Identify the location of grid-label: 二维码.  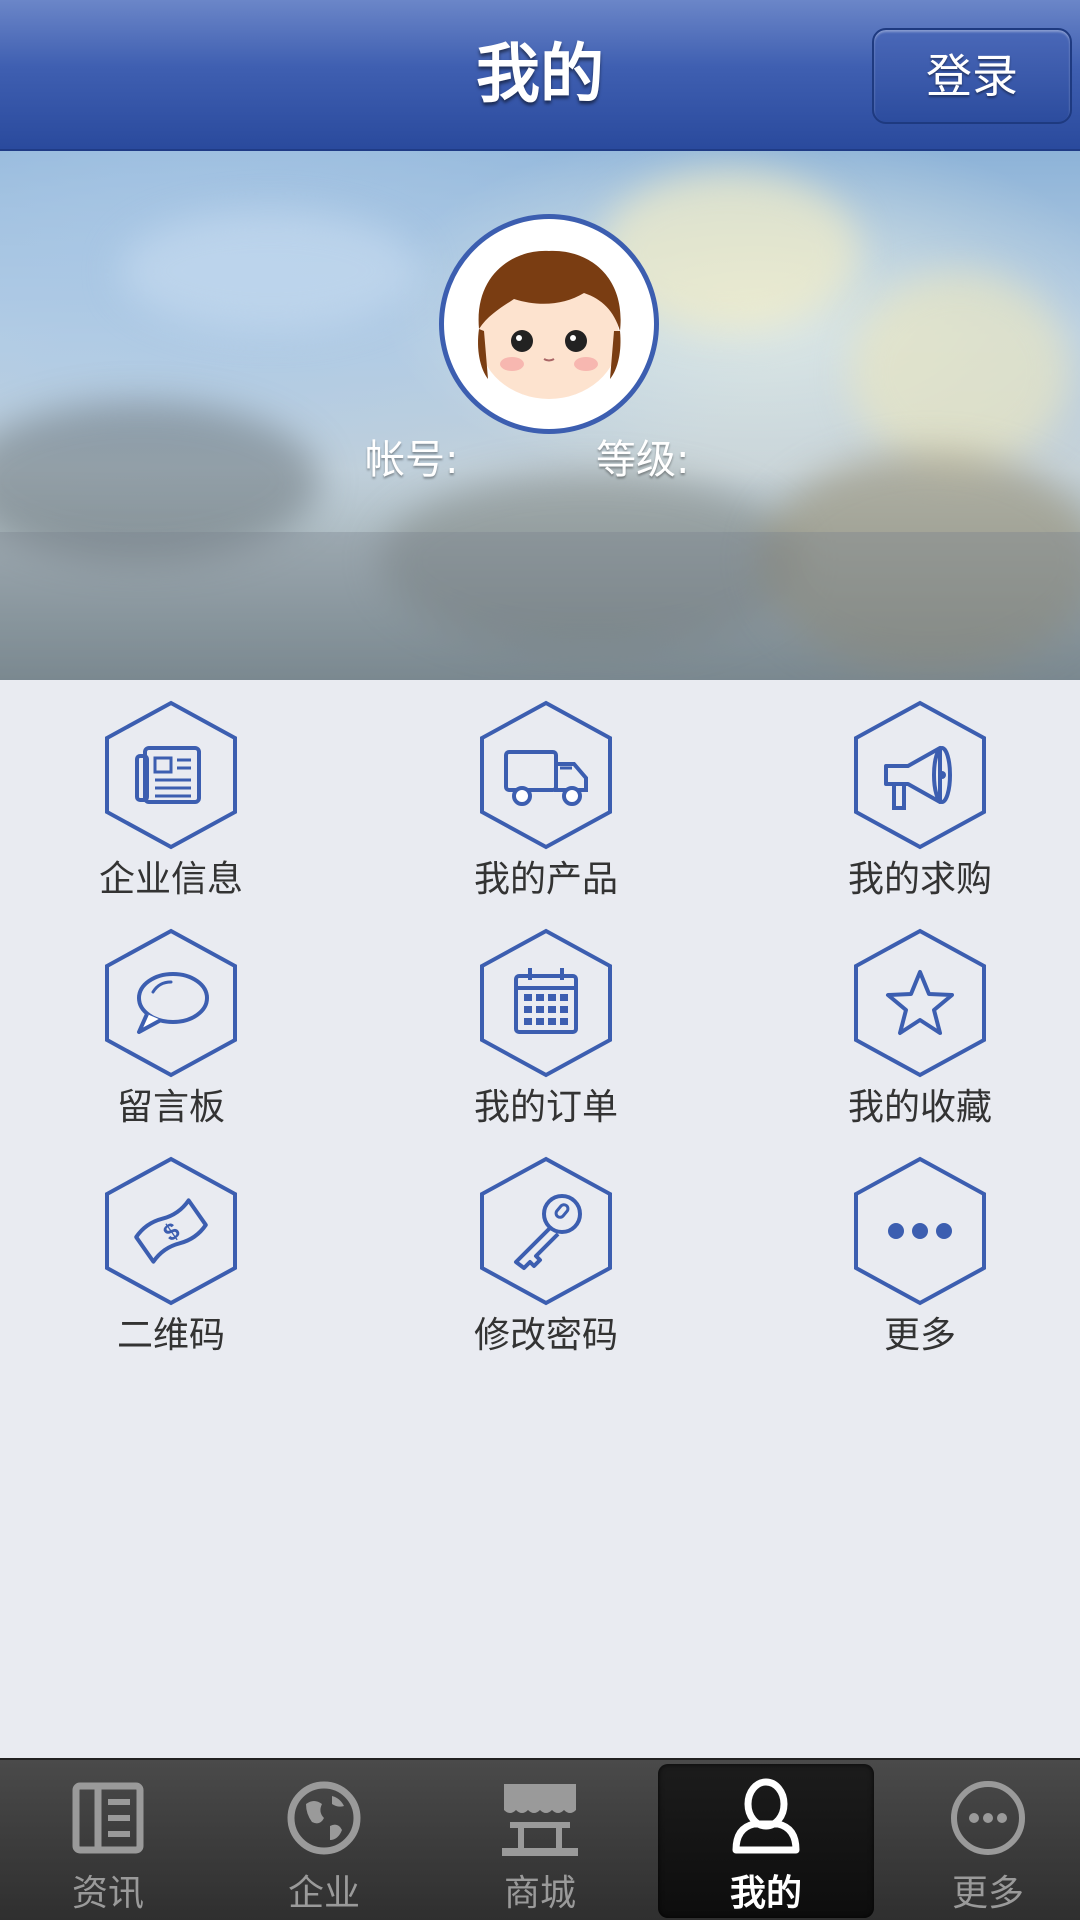
(170, 1335).